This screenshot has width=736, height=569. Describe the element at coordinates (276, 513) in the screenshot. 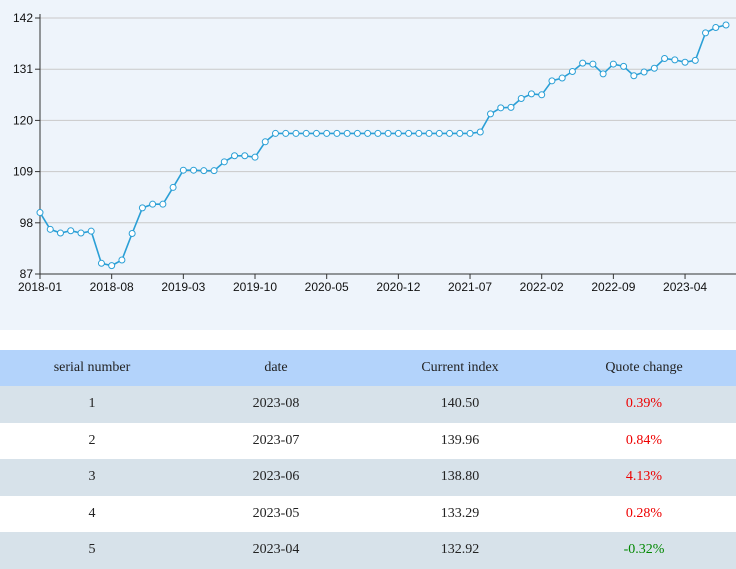

I see `cell-date: 2023-05` at that location.